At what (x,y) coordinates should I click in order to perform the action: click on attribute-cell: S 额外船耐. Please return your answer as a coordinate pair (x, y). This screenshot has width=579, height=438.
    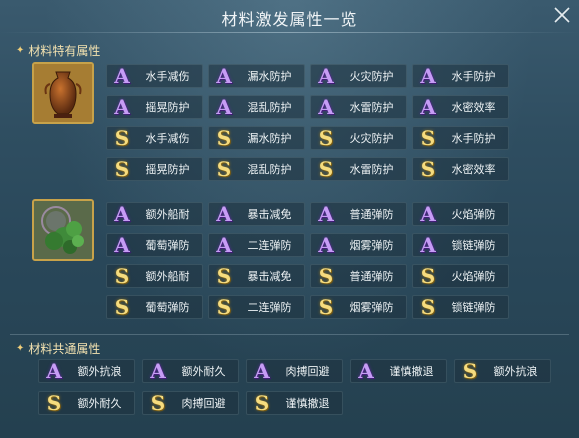
    Looking at the image, I should click on (154, 276).